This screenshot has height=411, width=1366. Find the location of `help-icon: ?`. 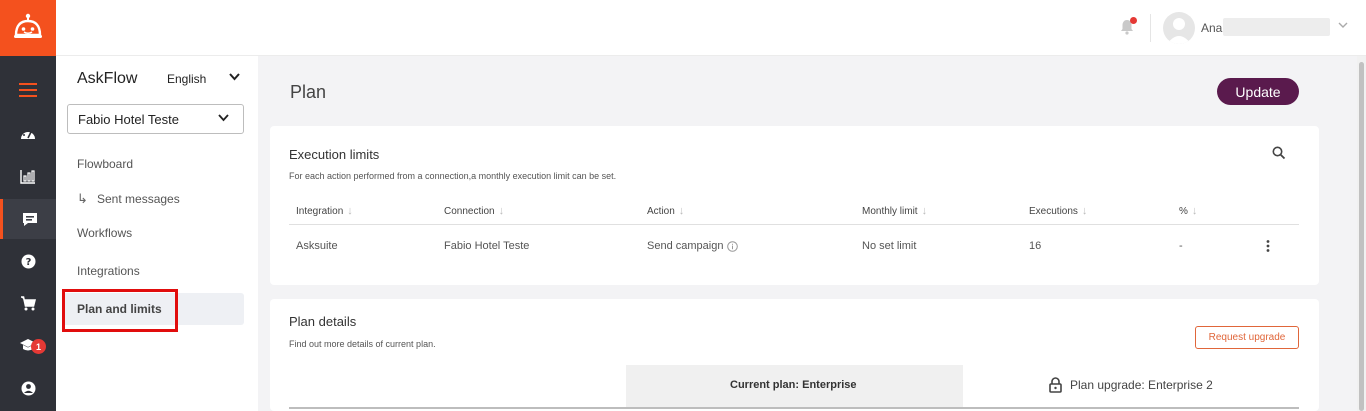

help-icon: ? is located at coordinates (28, 261).